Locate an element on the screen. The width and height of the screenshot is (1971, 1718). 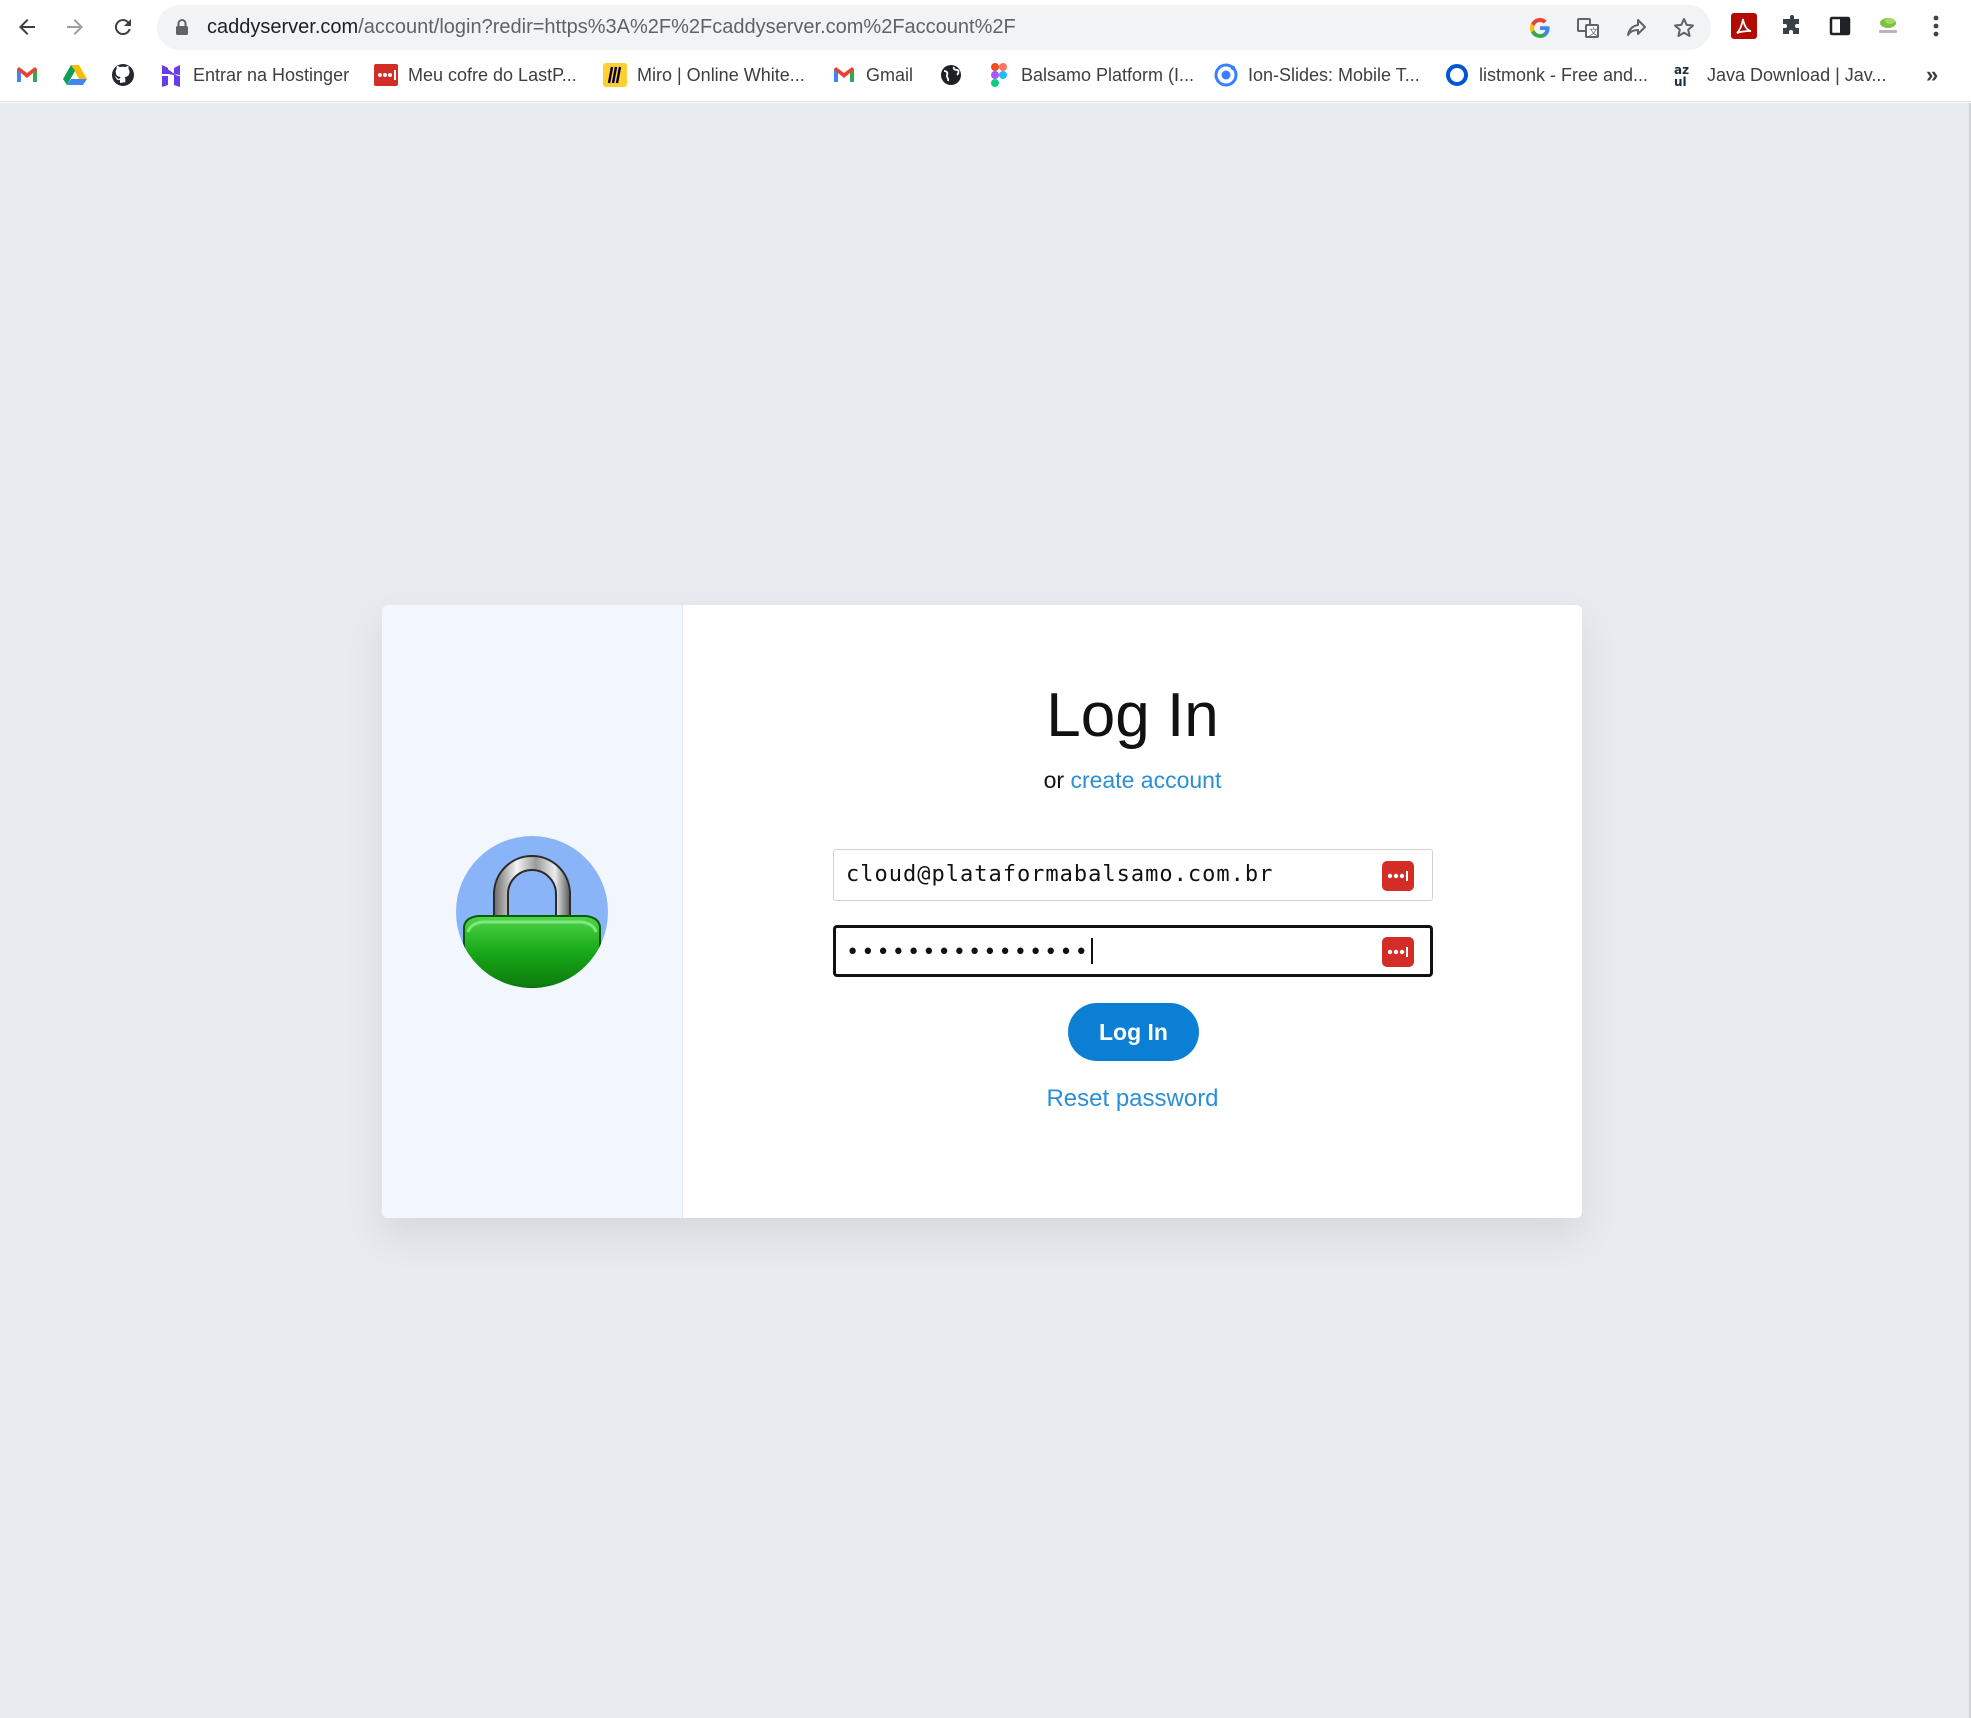
login-subtitle: or create account is located at coordinates (1132, 780).